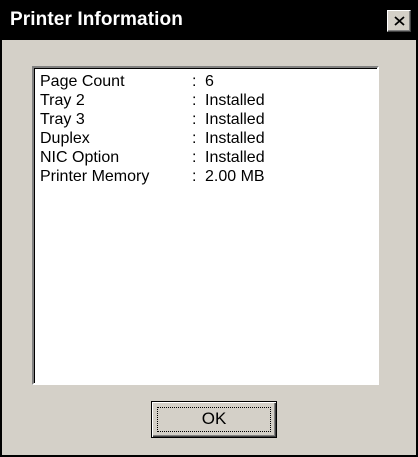 Image resolution: width=418 pixels, height=457 pixels. Describe the element at coordinates (62, 119) in the screenshot. I see `info-label: Tray 3` at that location.